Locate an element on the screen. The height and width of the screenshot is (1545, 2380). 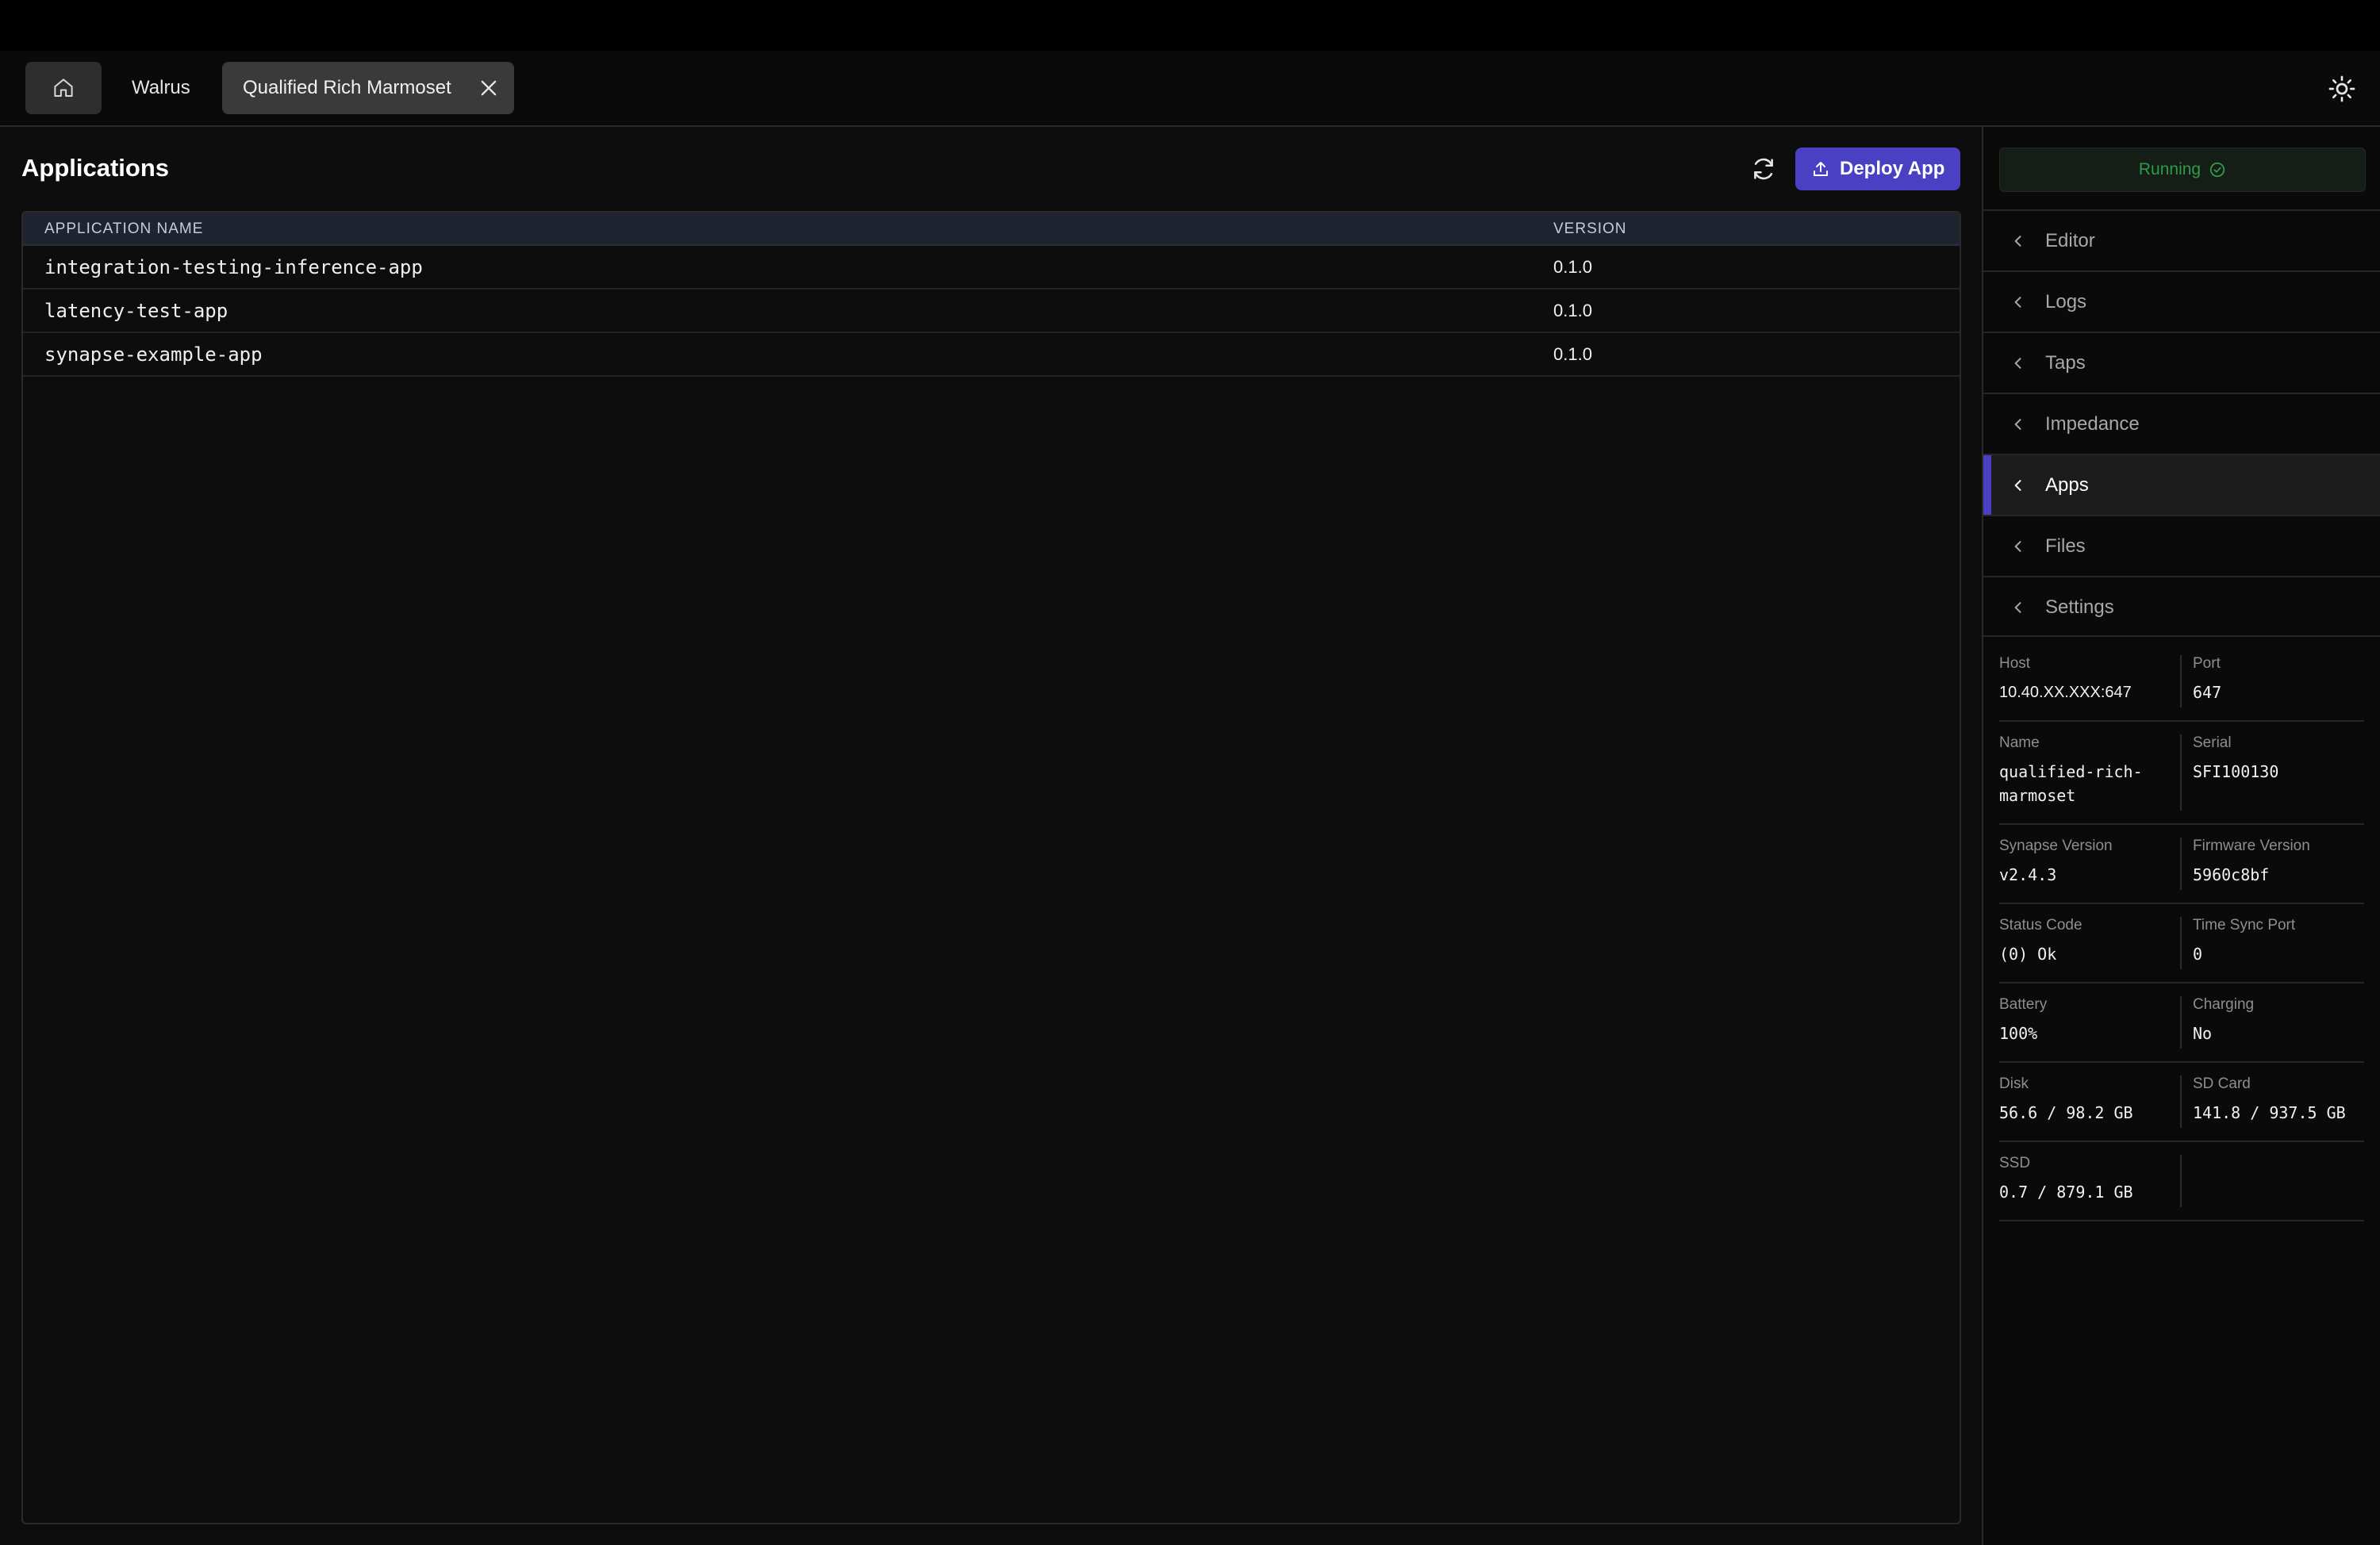
info-value: qualified-rich-marmoset is located at coordinates (2071, 783).